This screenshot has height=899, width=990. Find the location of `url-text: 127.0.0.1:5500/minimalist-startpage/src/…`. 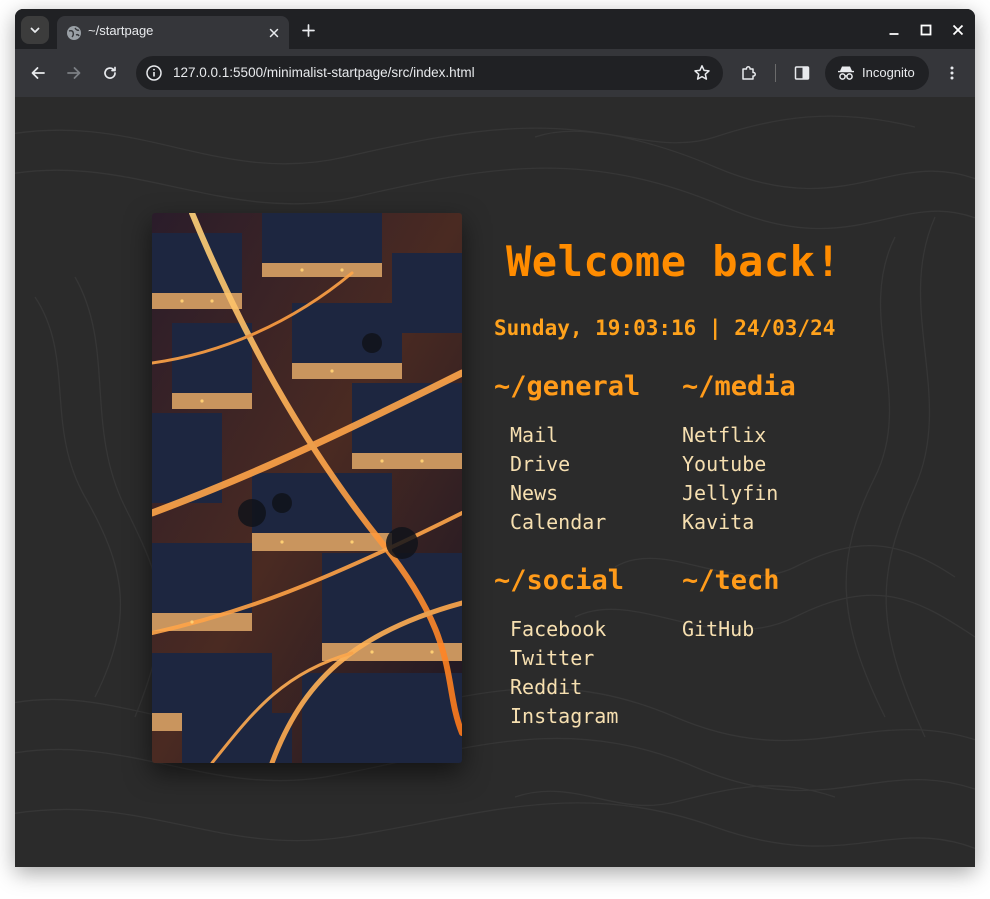

url-text: 127.0.0.1:5500/minimalist-startpage/src/… is located at coordinates (324, 72).